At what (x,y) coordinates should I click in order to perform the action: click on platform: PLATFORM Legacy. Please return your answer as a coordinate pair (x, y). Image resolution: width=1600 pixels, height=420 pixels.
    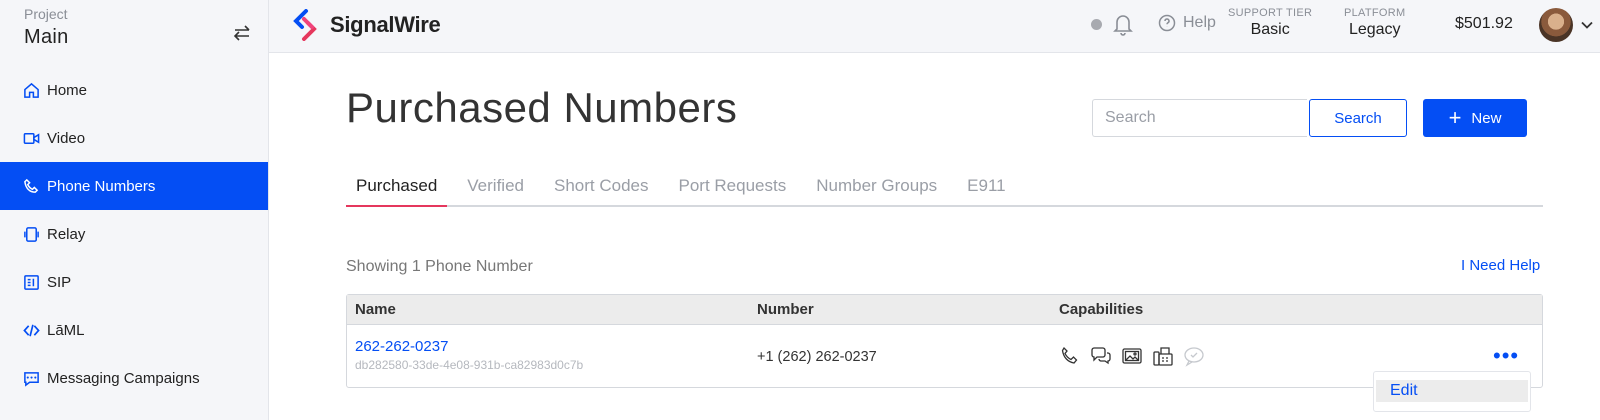
    Looking at the image, I should click on (1374, 23).